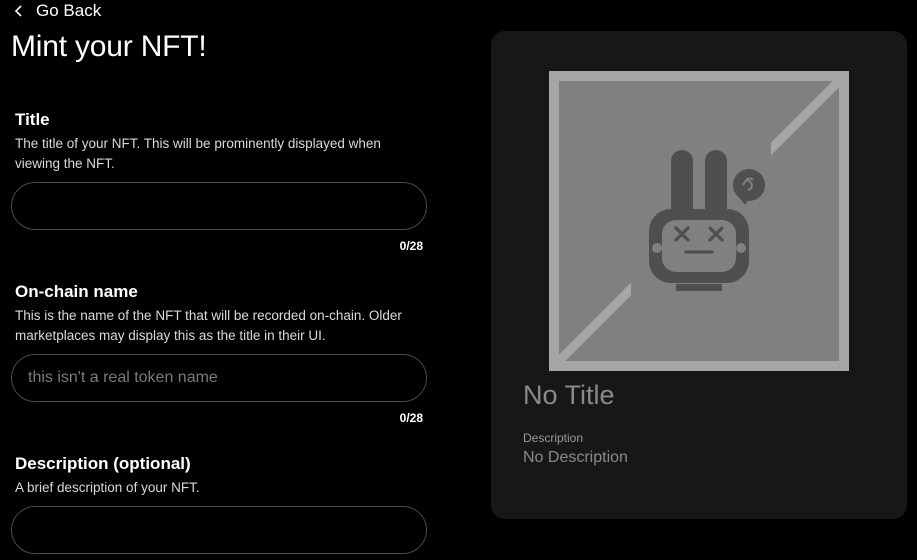  What do you see at coordinates (575, 457) in the screenshot?
I see `preview-description: No Description` at bounding box center [575, 457].